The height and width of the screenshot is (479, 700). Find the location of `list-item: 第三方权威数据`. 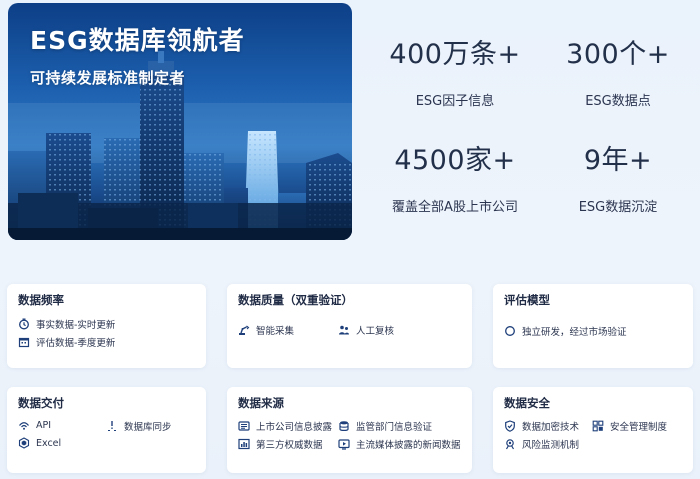

list-item: 第三方权威数据 is located at coordinates (280, 444).